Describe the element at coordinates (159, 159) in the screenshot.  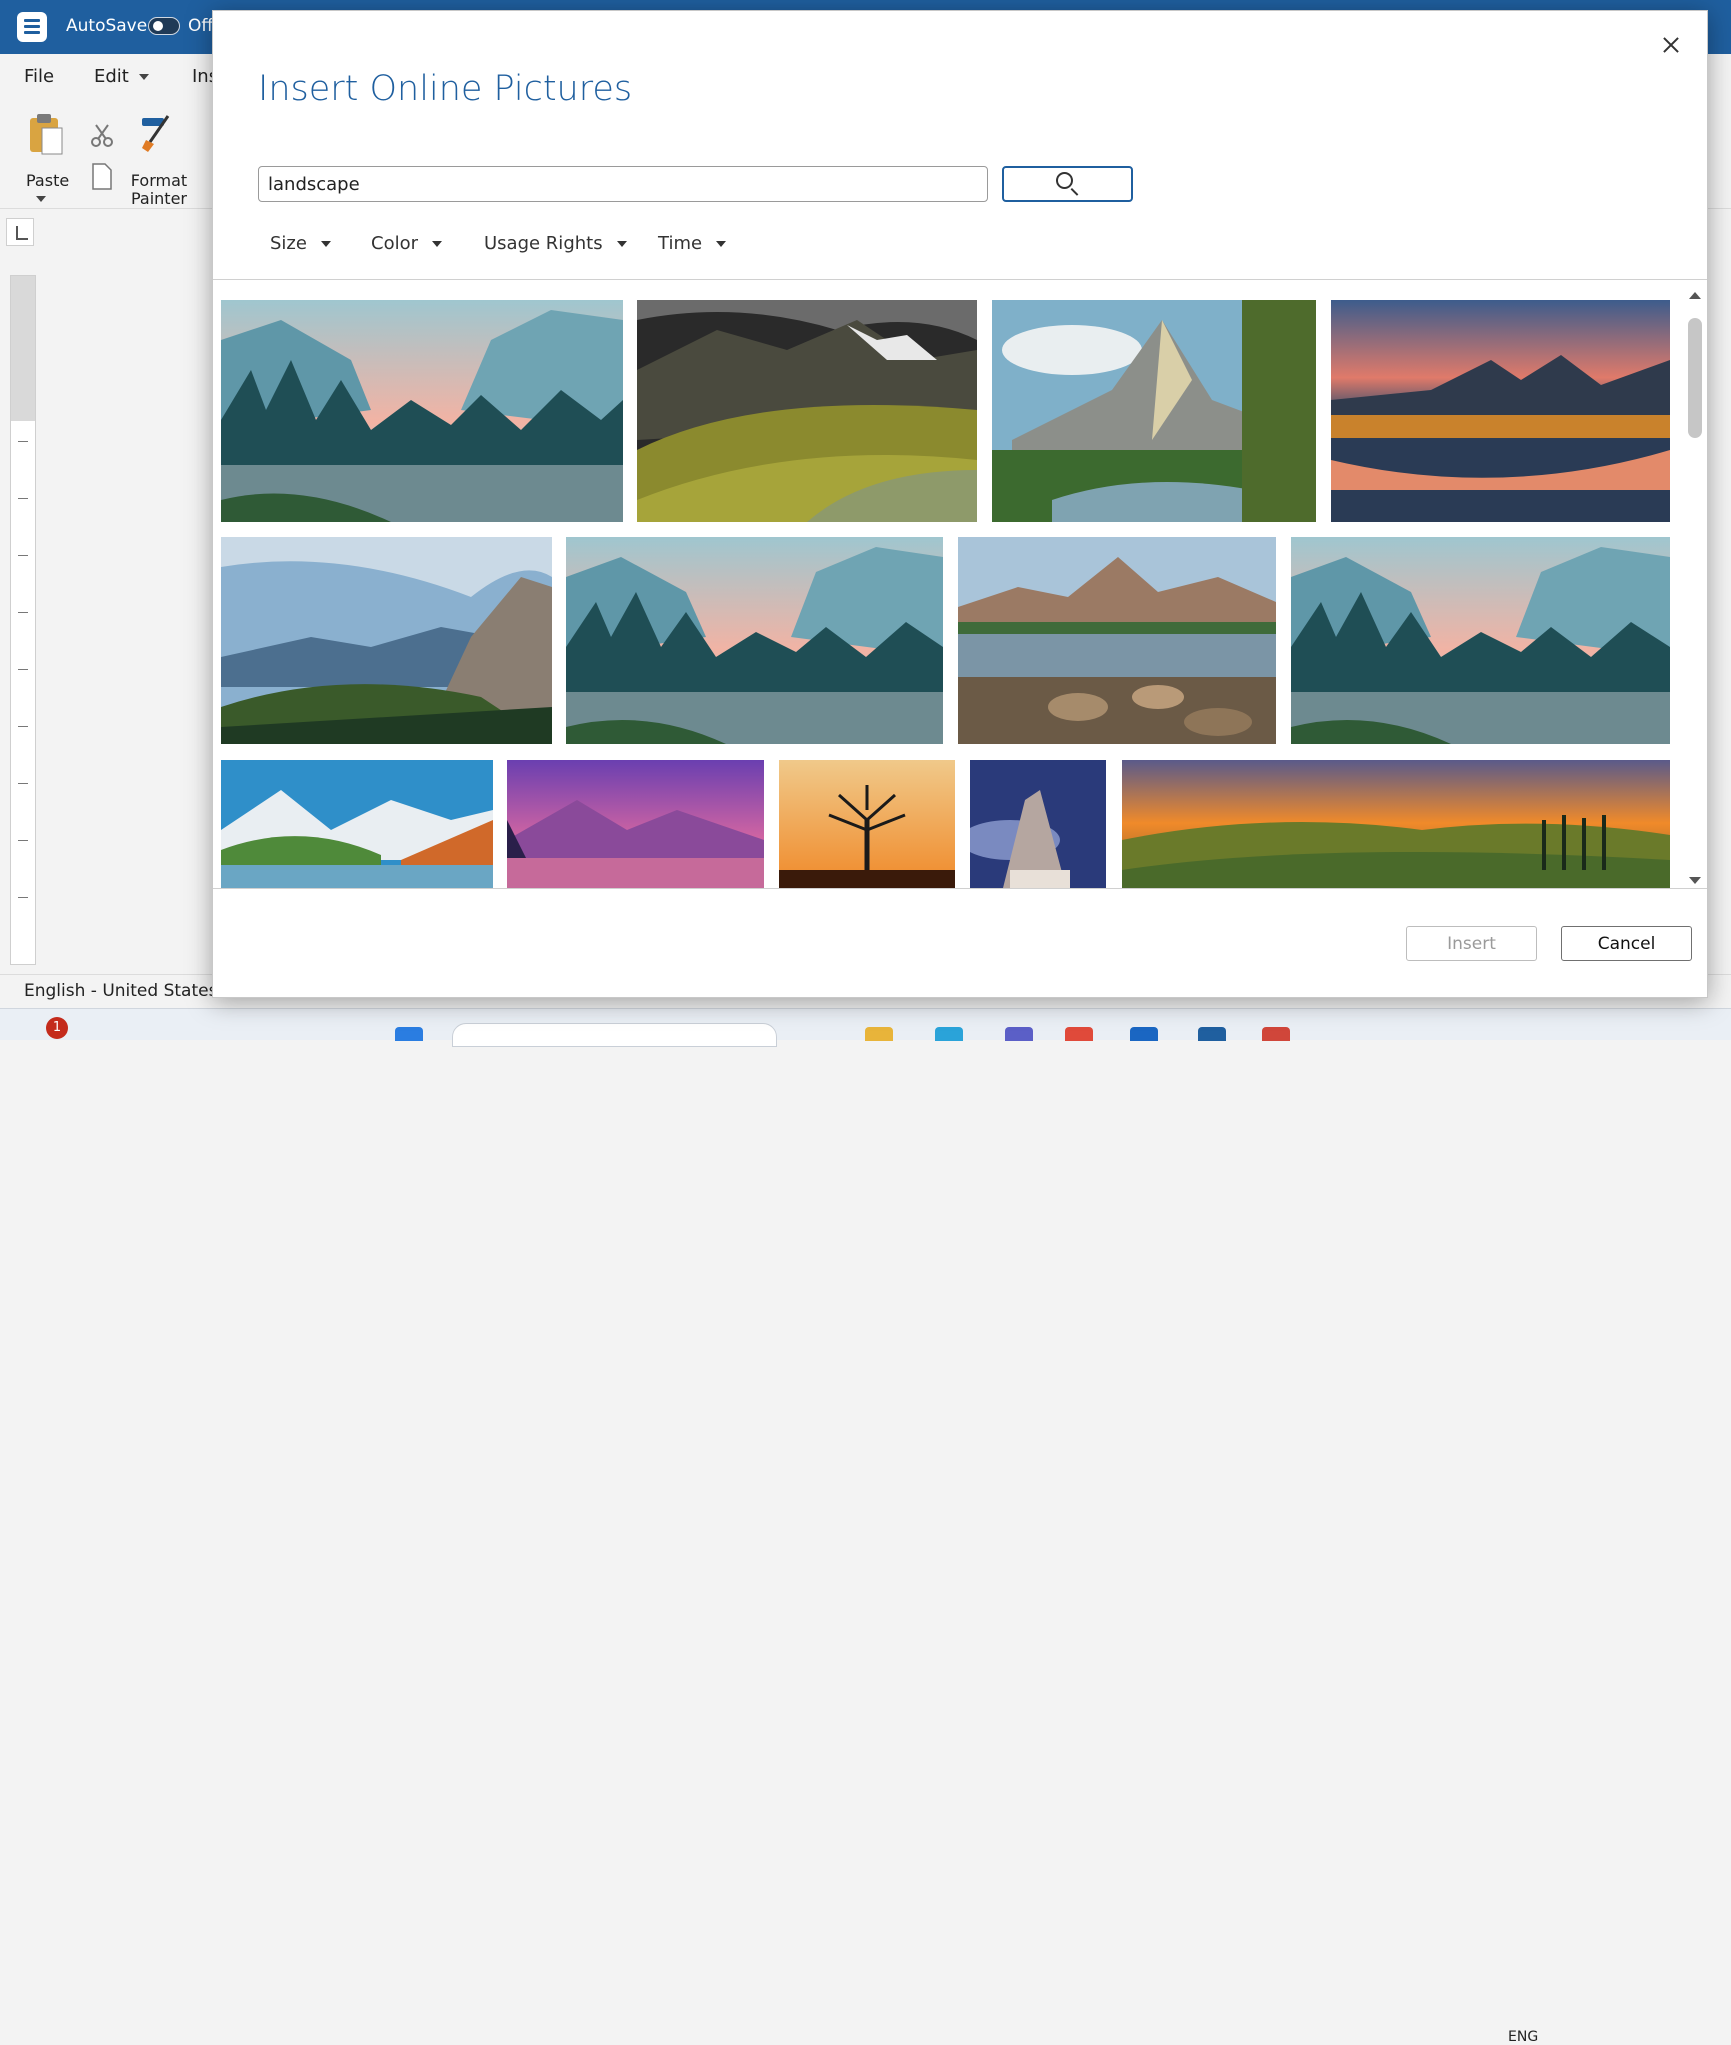
I see `format-painter-button: Format Painter` at that location.